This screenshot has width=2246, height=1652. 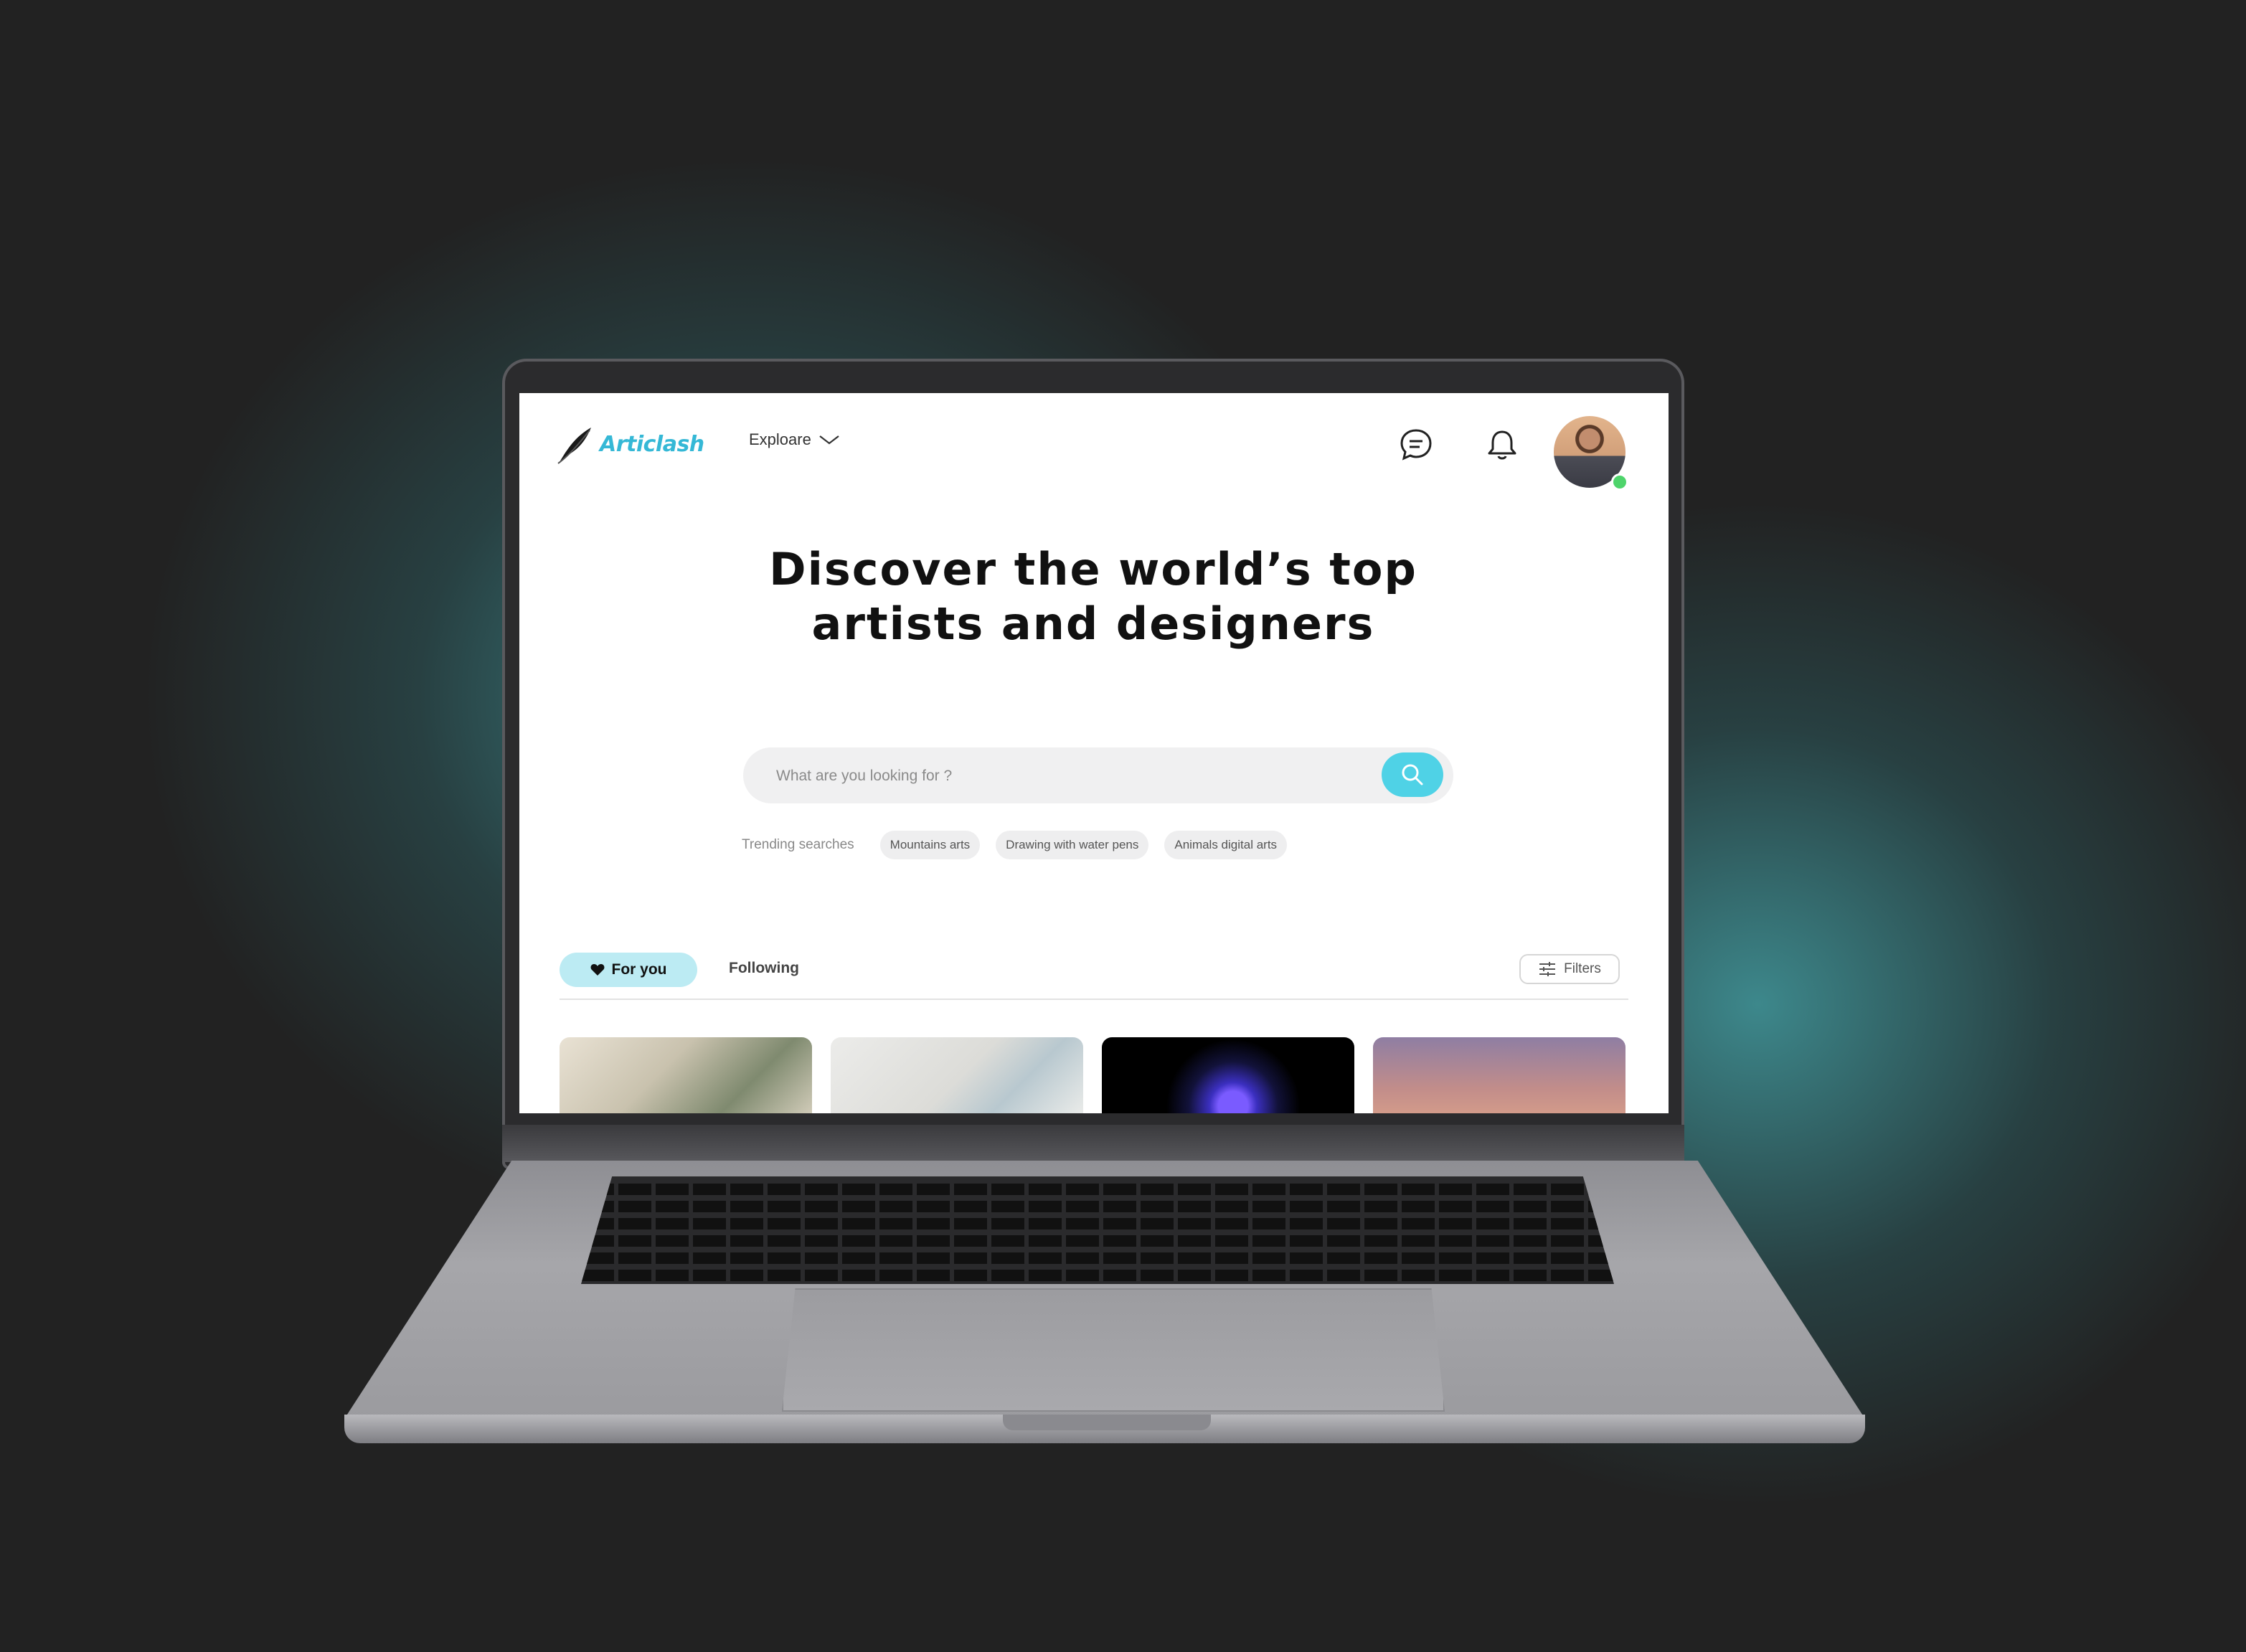 What do you see at coordinates (780, 439) in the screenshot?
I see `explore-label: Exploare` at bounding box center [780, 439].